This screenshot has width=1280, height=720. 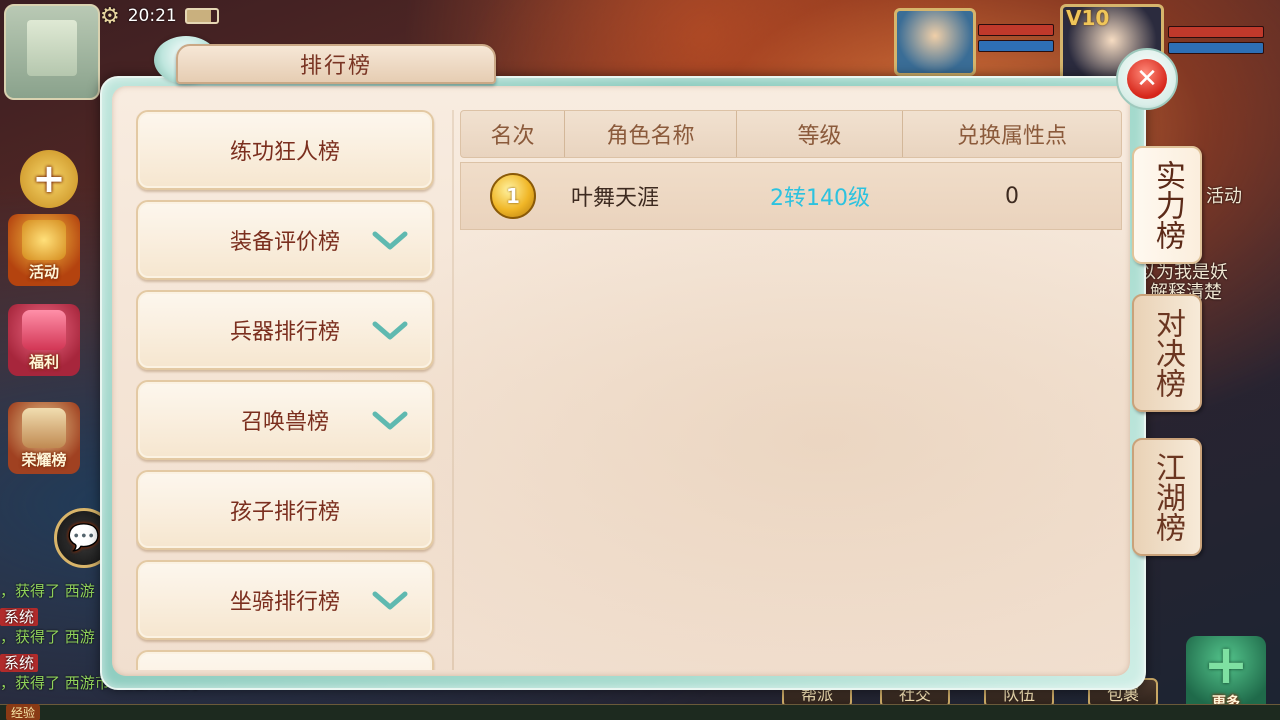 What do you see at coordinates (1226, 664) in the screenshot?
I see `plus-icon: +` at bounding box center [1226, 664].